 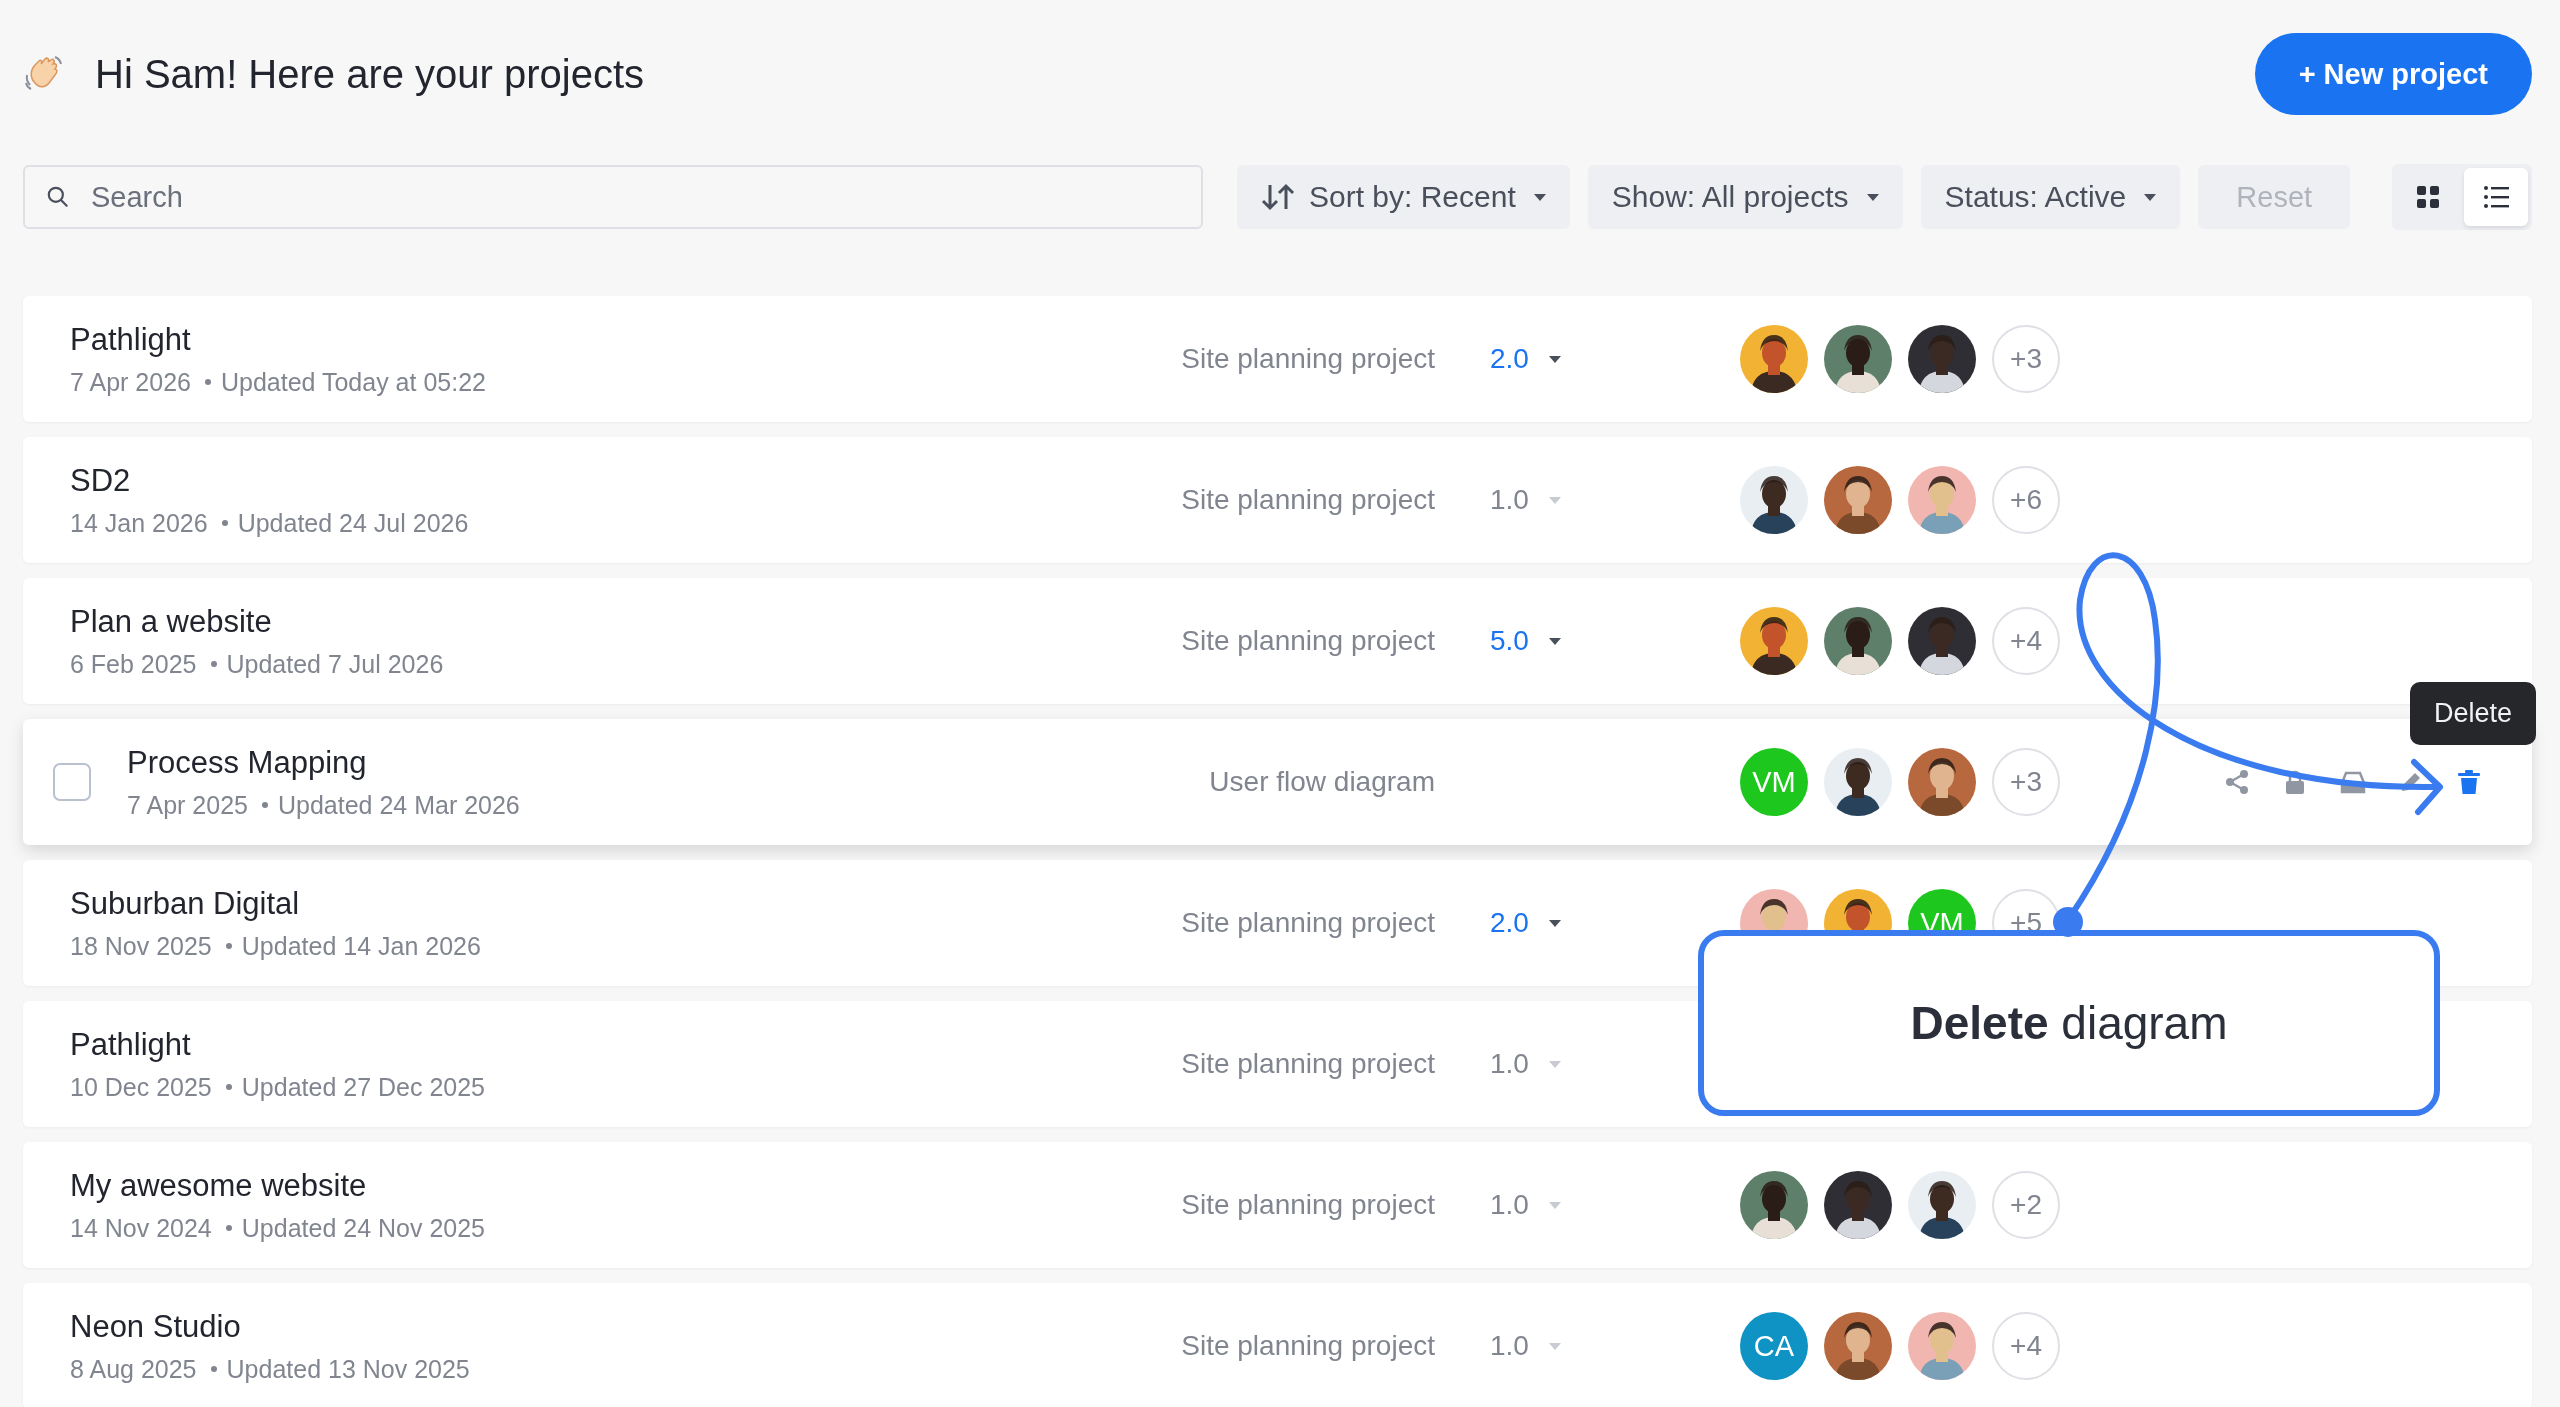 I want to click on list-view-button, so click(x=2496, y=197).